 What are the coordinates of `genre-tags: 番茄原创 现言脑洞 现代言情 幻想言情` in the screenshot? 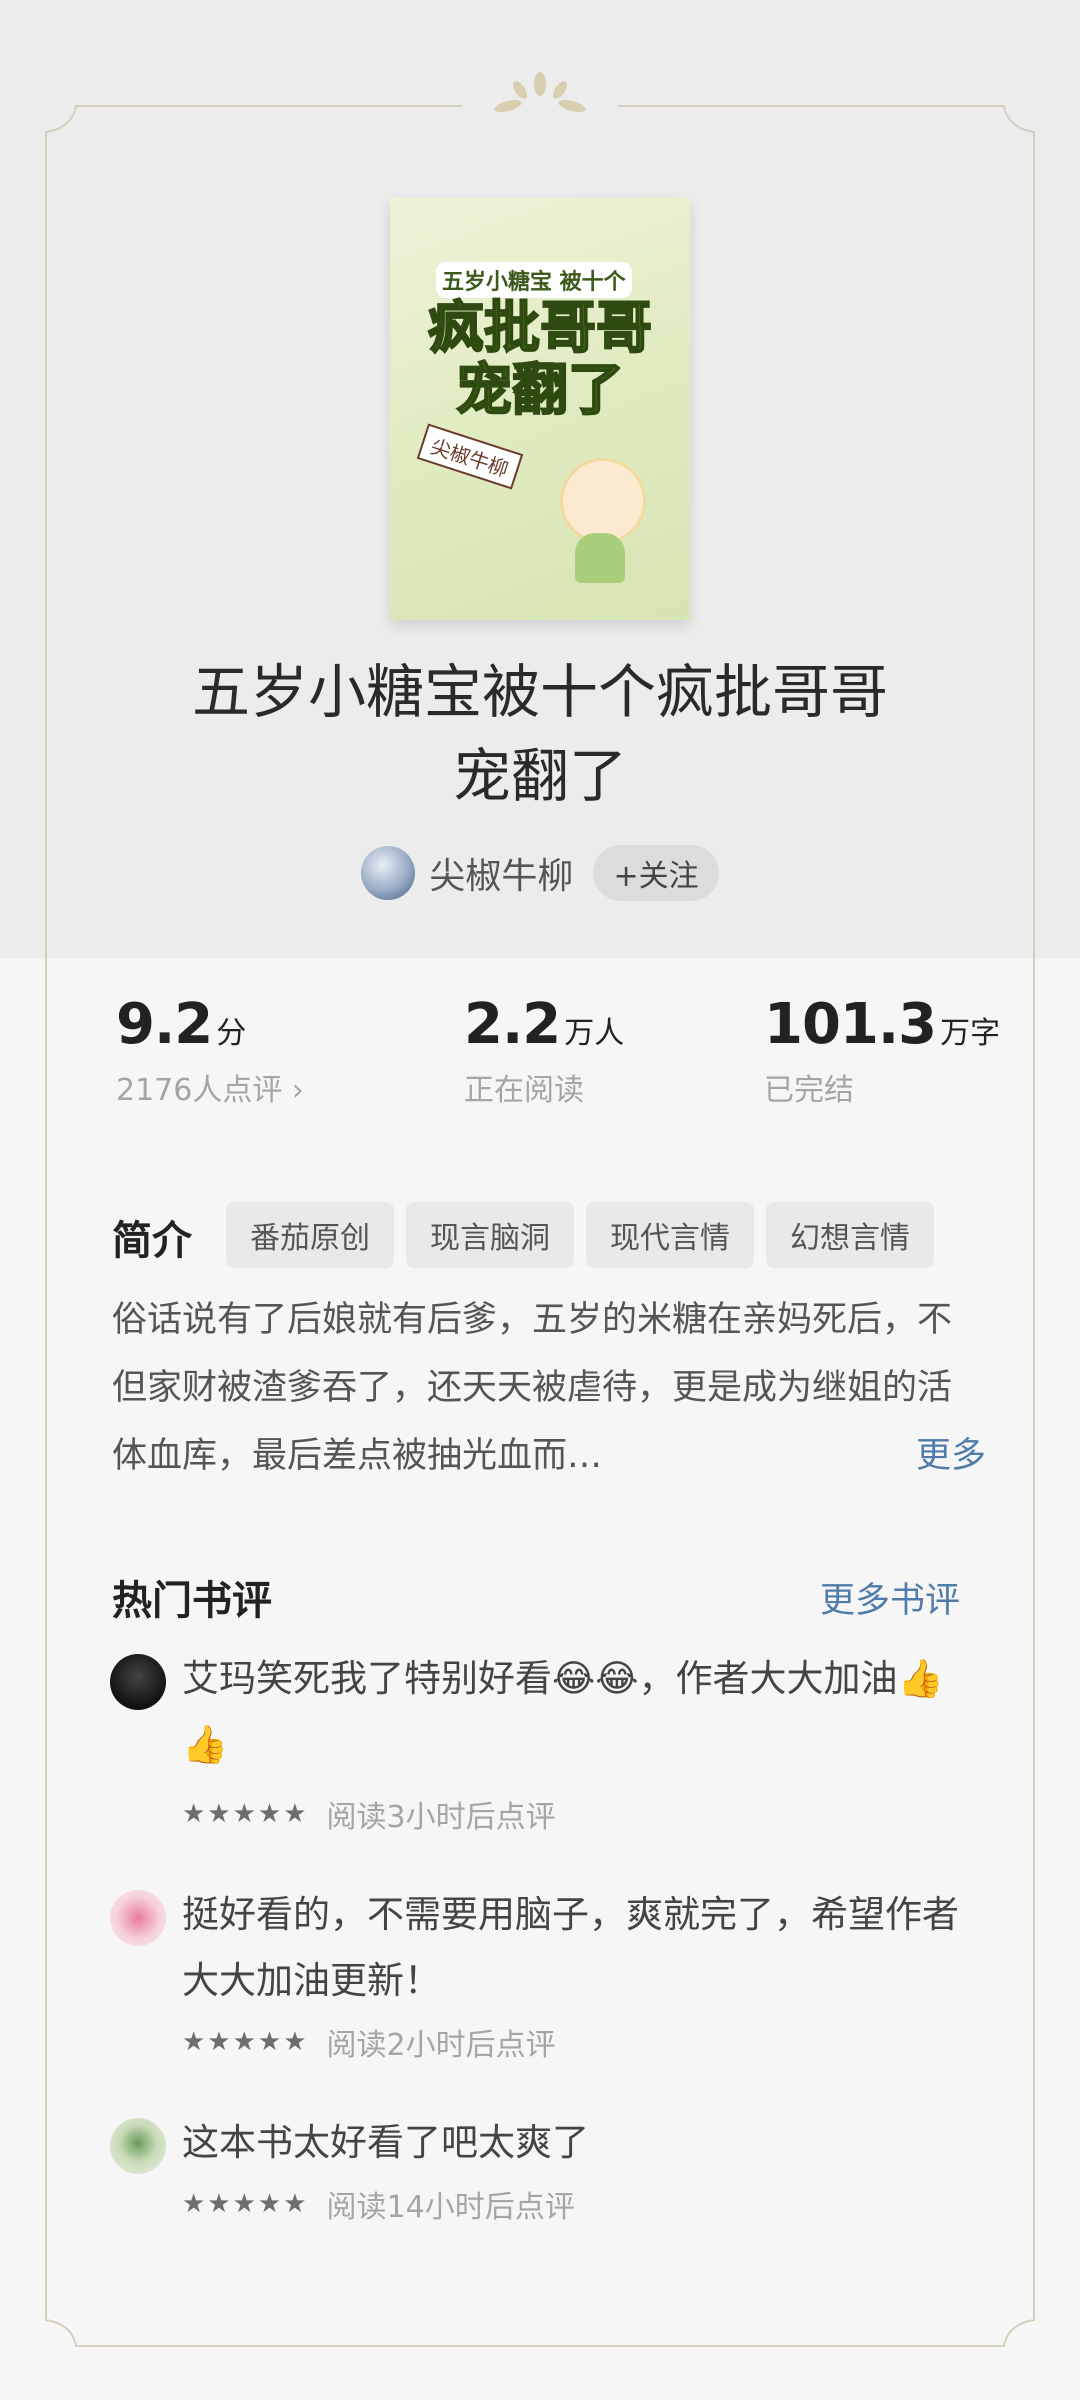 It's located at (580, 1235).